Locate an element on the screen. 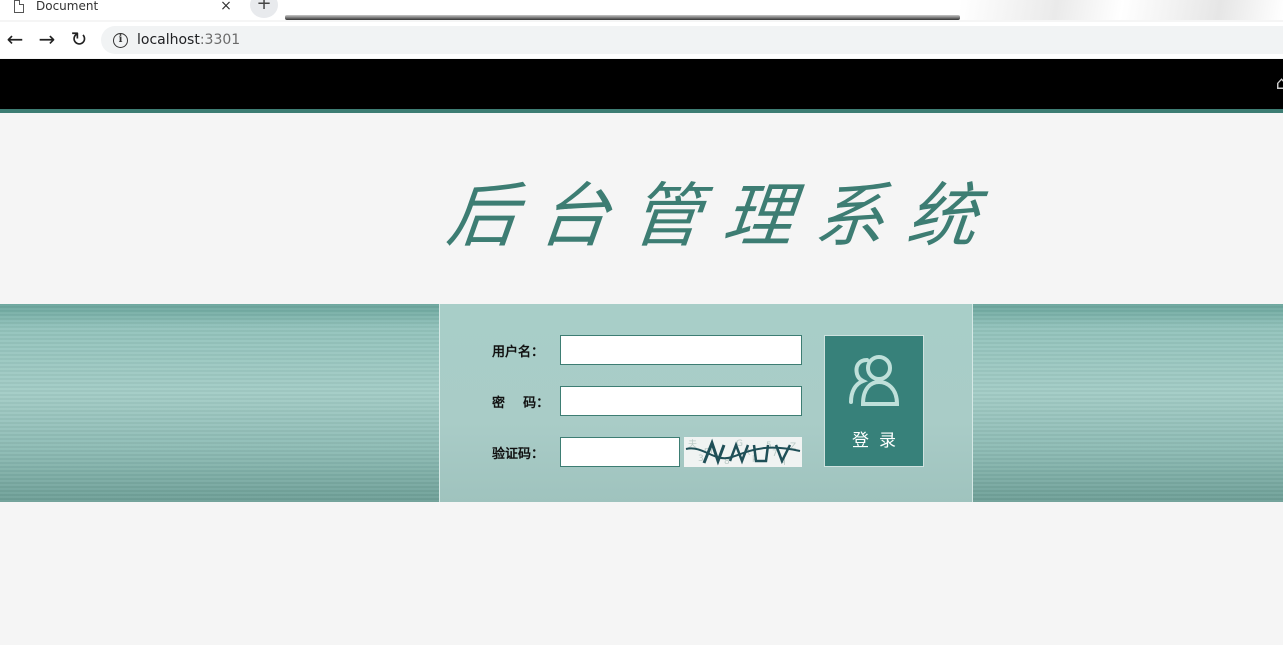 This screenshot has width=1283, height=645. browser-toolbar: ← → ↻ i localhost:3301 is located at coordinates (641, 40).